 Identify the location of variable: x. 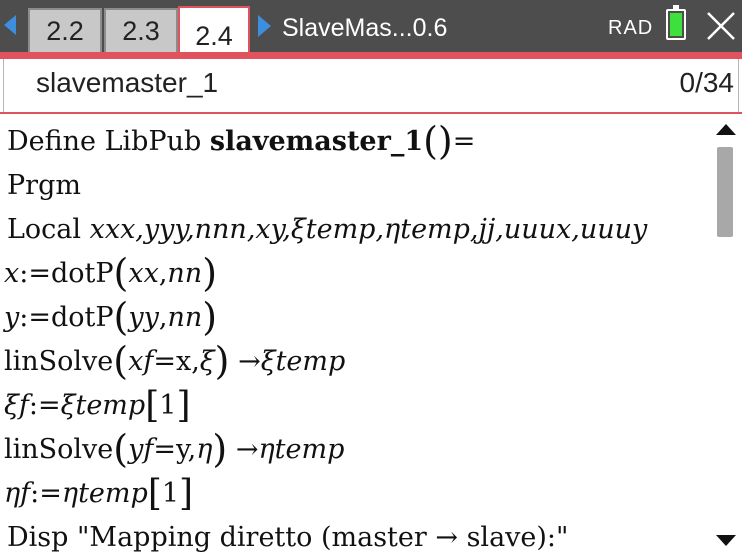
(12, 273).